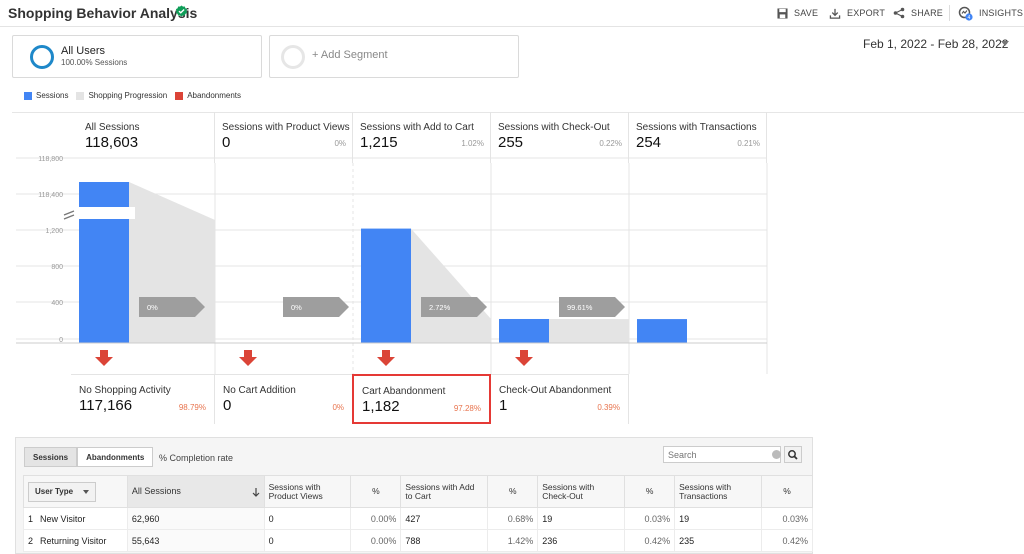 The height and width of the screenshot is (554, 1024). What do you see at coordinates (256, 492) in the screenshot?
I see `sort-down-icon` at bounding box center [256, 492].